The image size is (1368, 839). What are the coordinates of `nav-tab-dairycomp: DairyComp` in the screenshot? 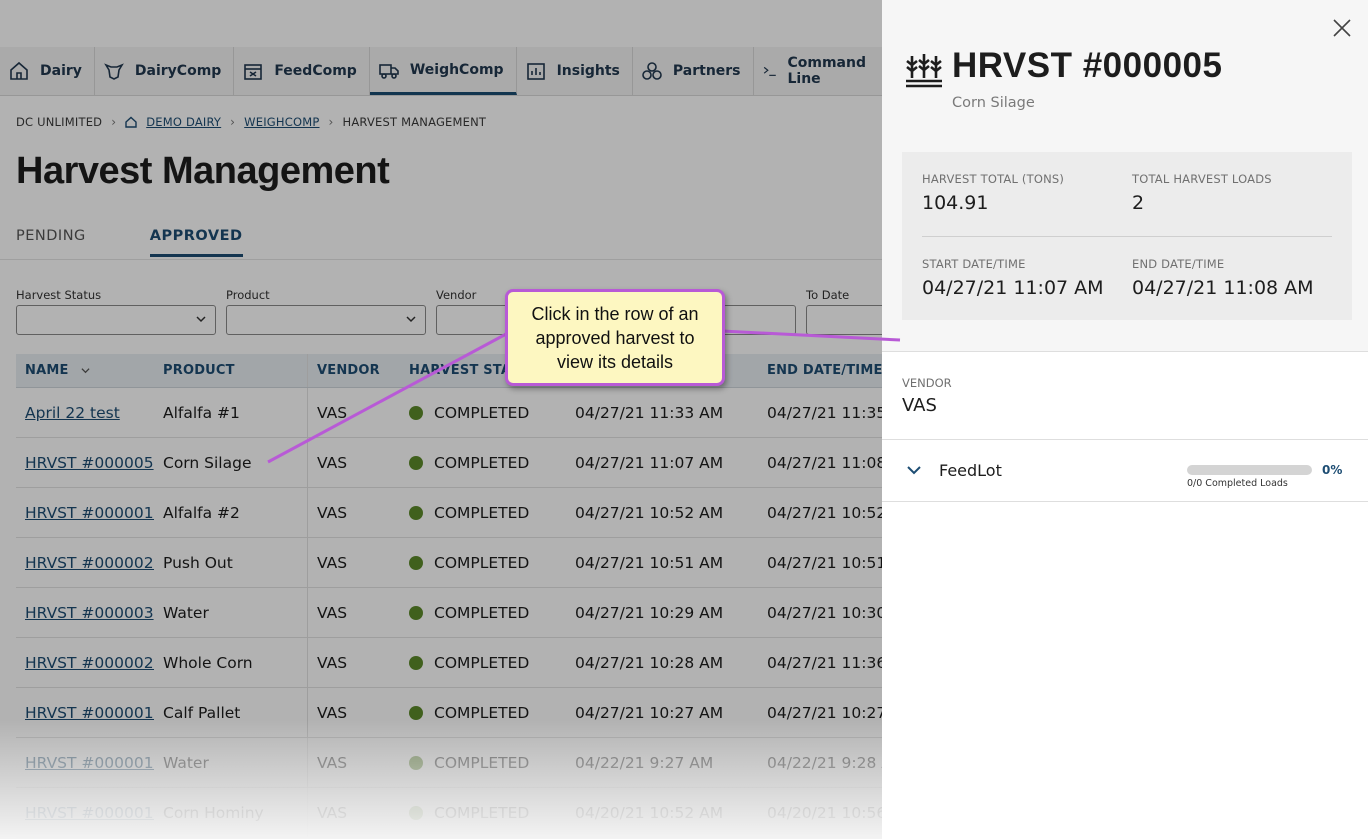 It's located at (165, 71).